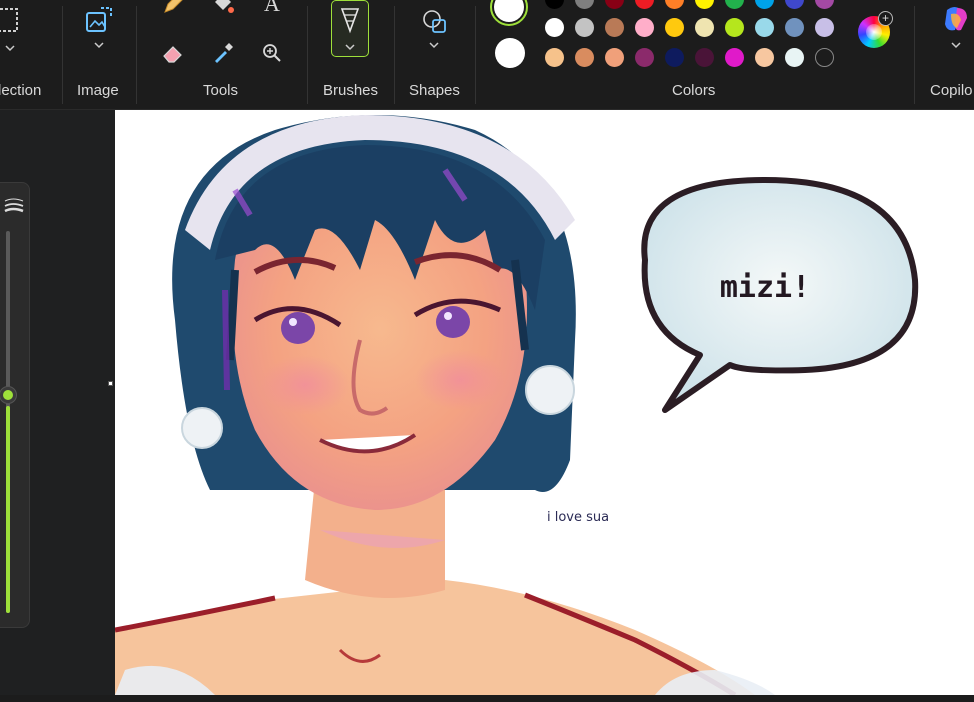 The image size is (974, 702). I want to click on copilot-group: Copilo, so click(944, 55).